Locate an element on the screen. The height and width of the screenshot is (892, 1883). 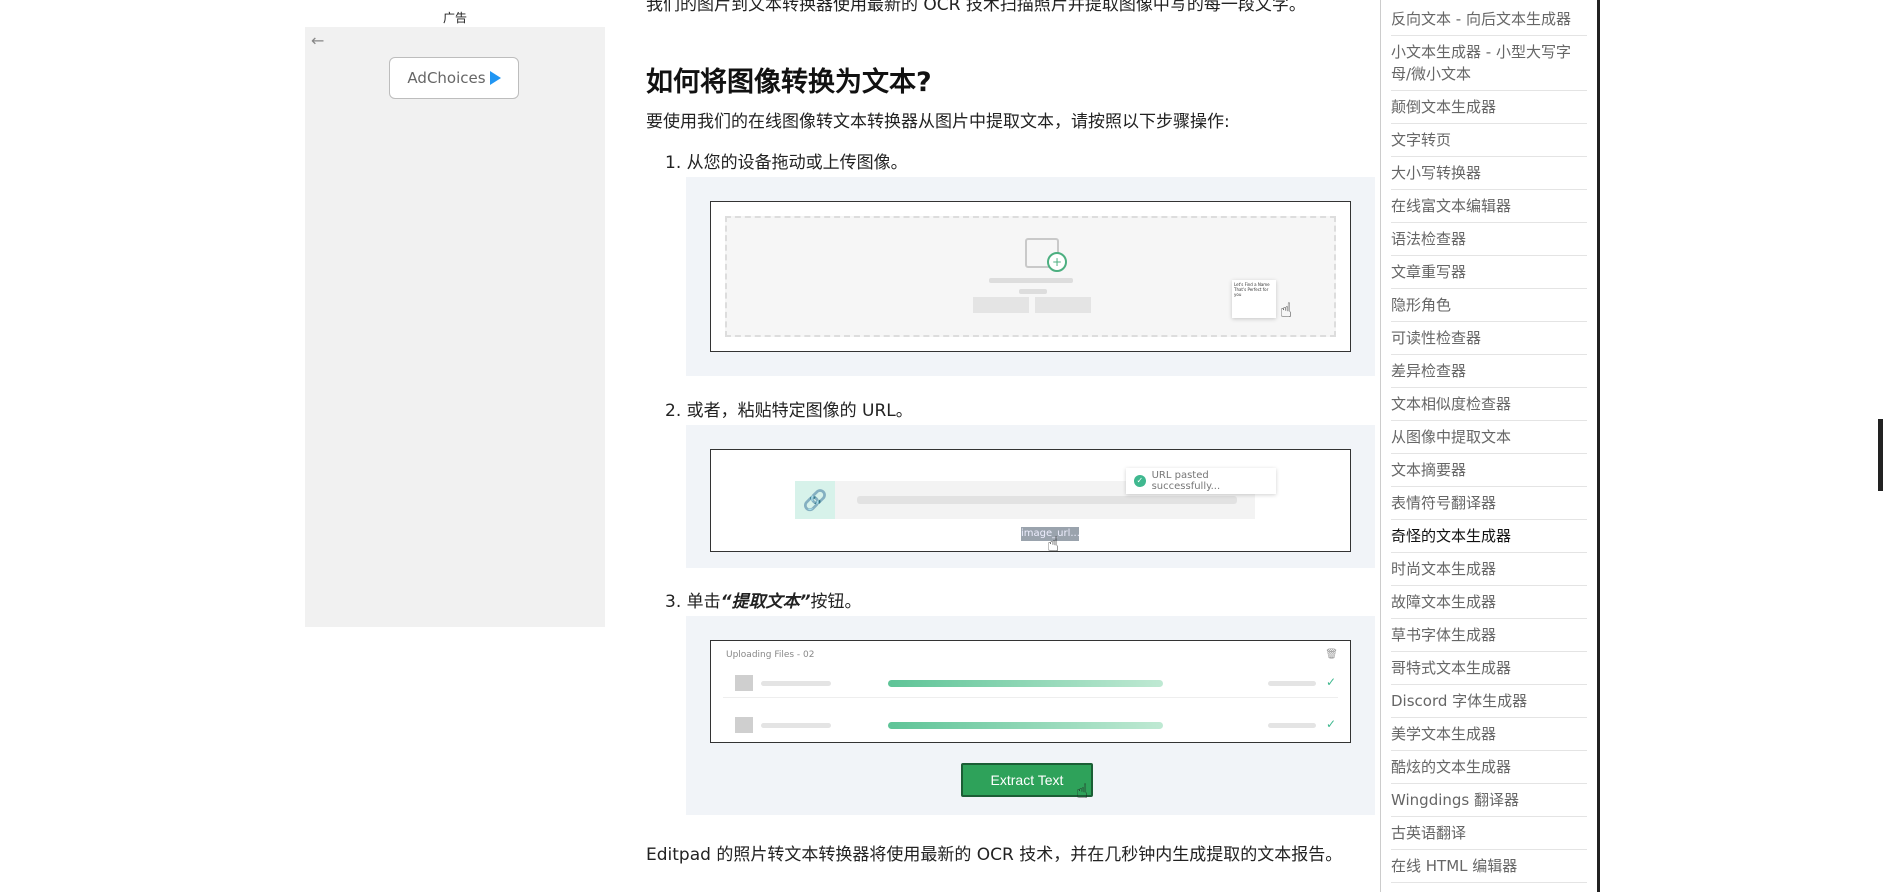
ad-panel: ← AdChoices is located at coordinates (455, 327).